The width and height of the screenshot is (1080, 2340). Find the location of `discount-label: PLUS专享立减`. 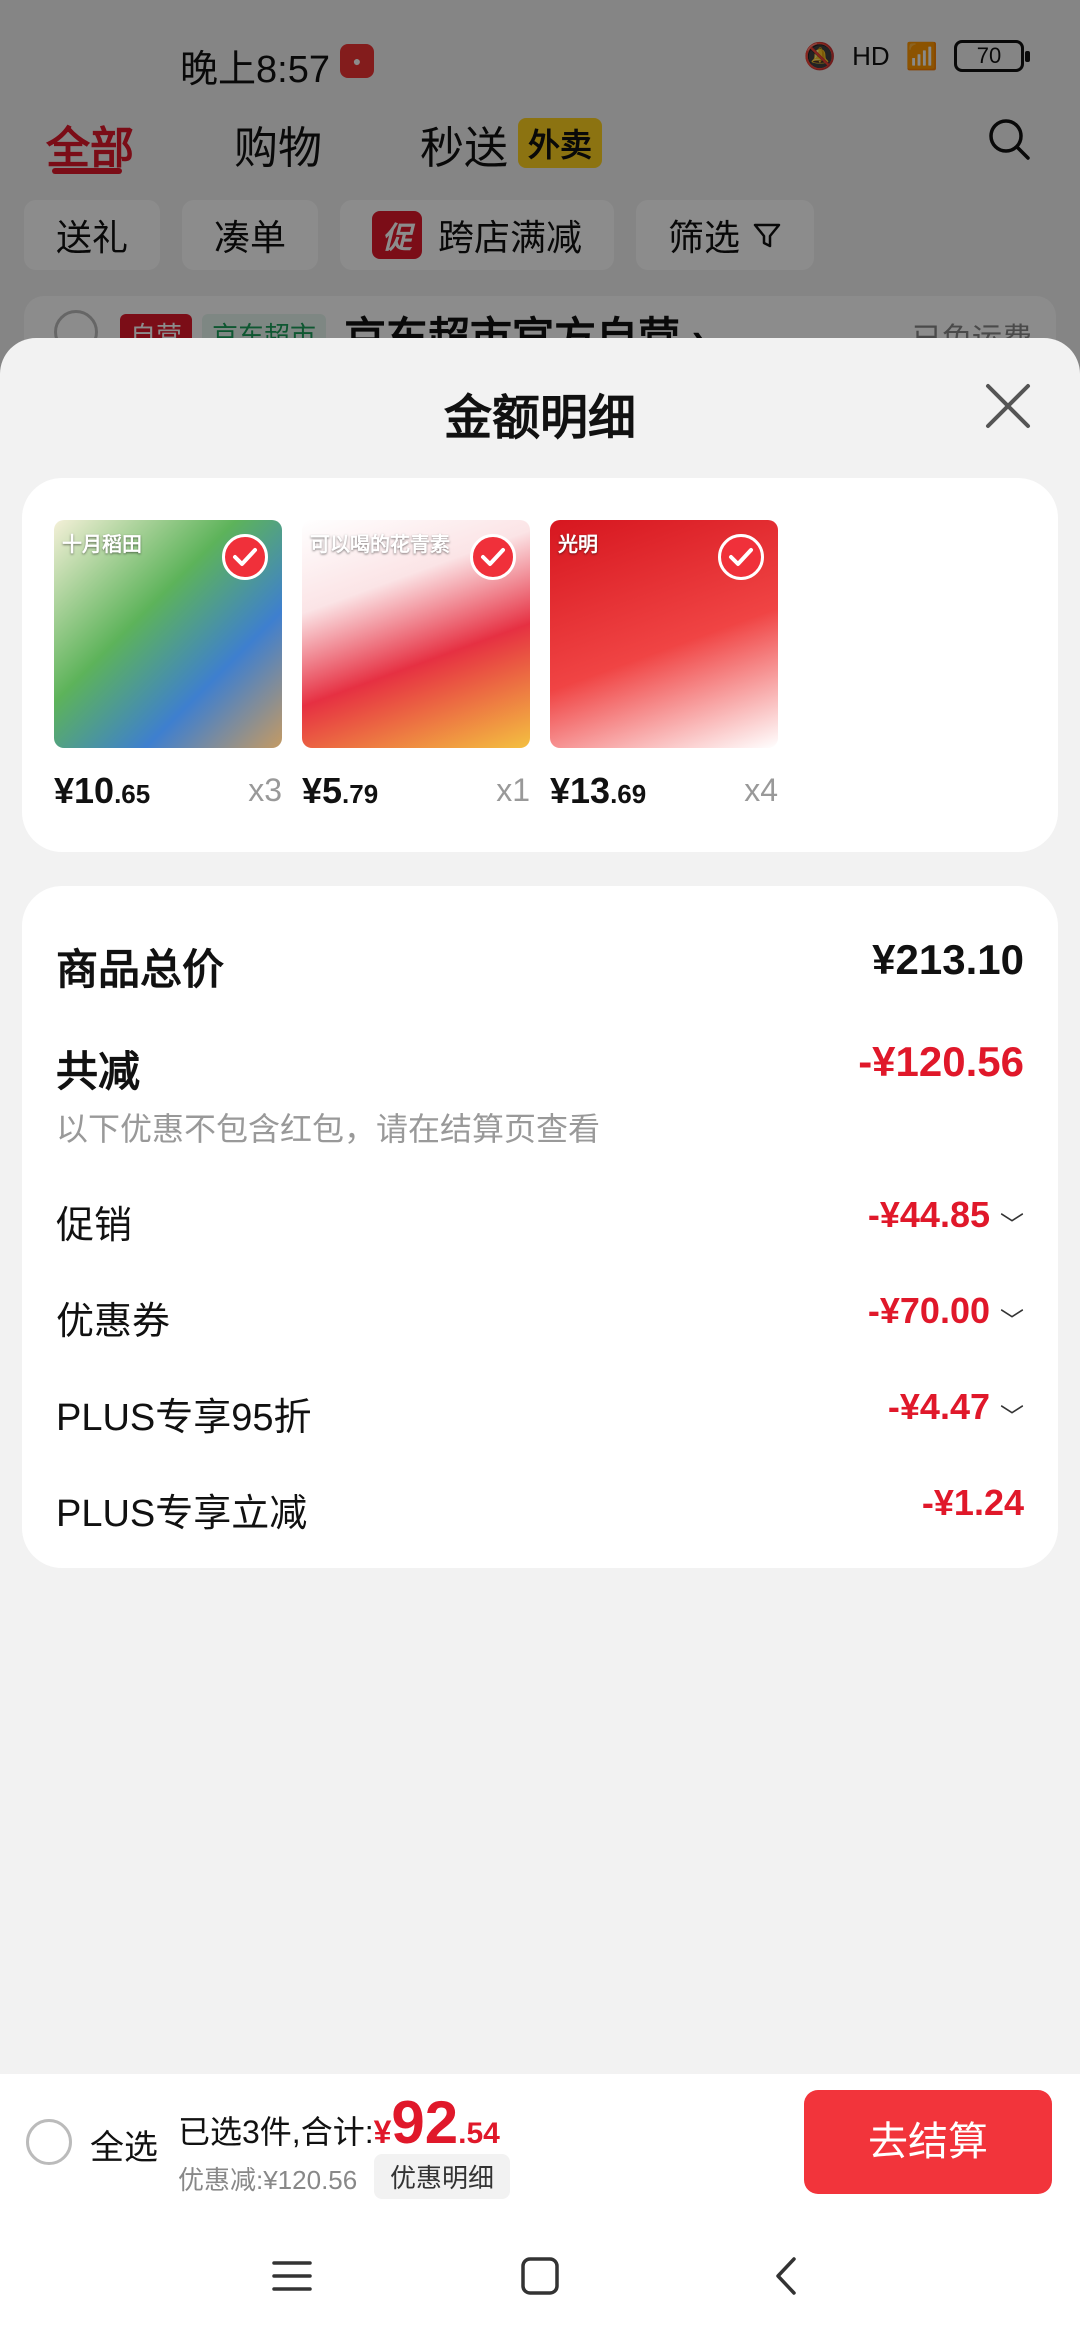

discount-label: PLUS专享立减 is located at coordinates (182, 1514).